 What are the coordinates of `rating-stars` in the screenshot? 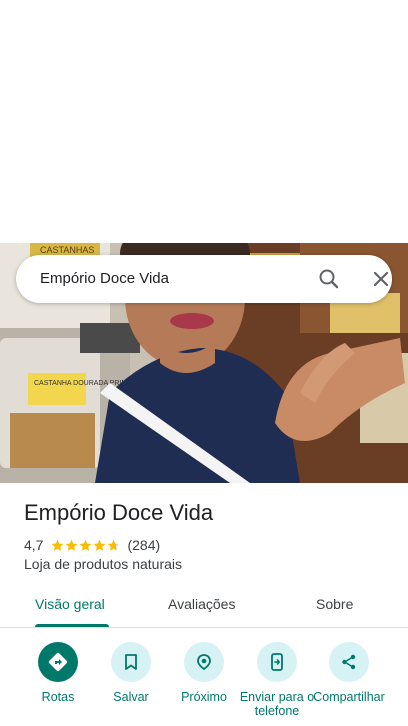 It's located at (86, 545).